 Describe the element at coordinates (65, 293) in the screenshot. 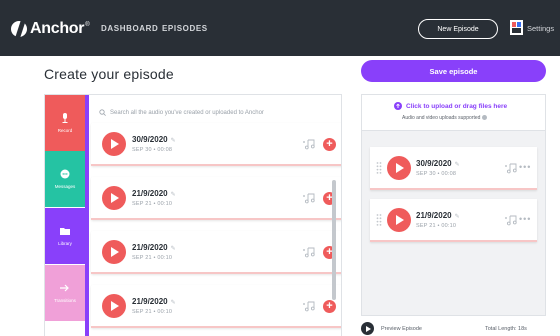

I see `tab-transitions: Transitions` at that location.